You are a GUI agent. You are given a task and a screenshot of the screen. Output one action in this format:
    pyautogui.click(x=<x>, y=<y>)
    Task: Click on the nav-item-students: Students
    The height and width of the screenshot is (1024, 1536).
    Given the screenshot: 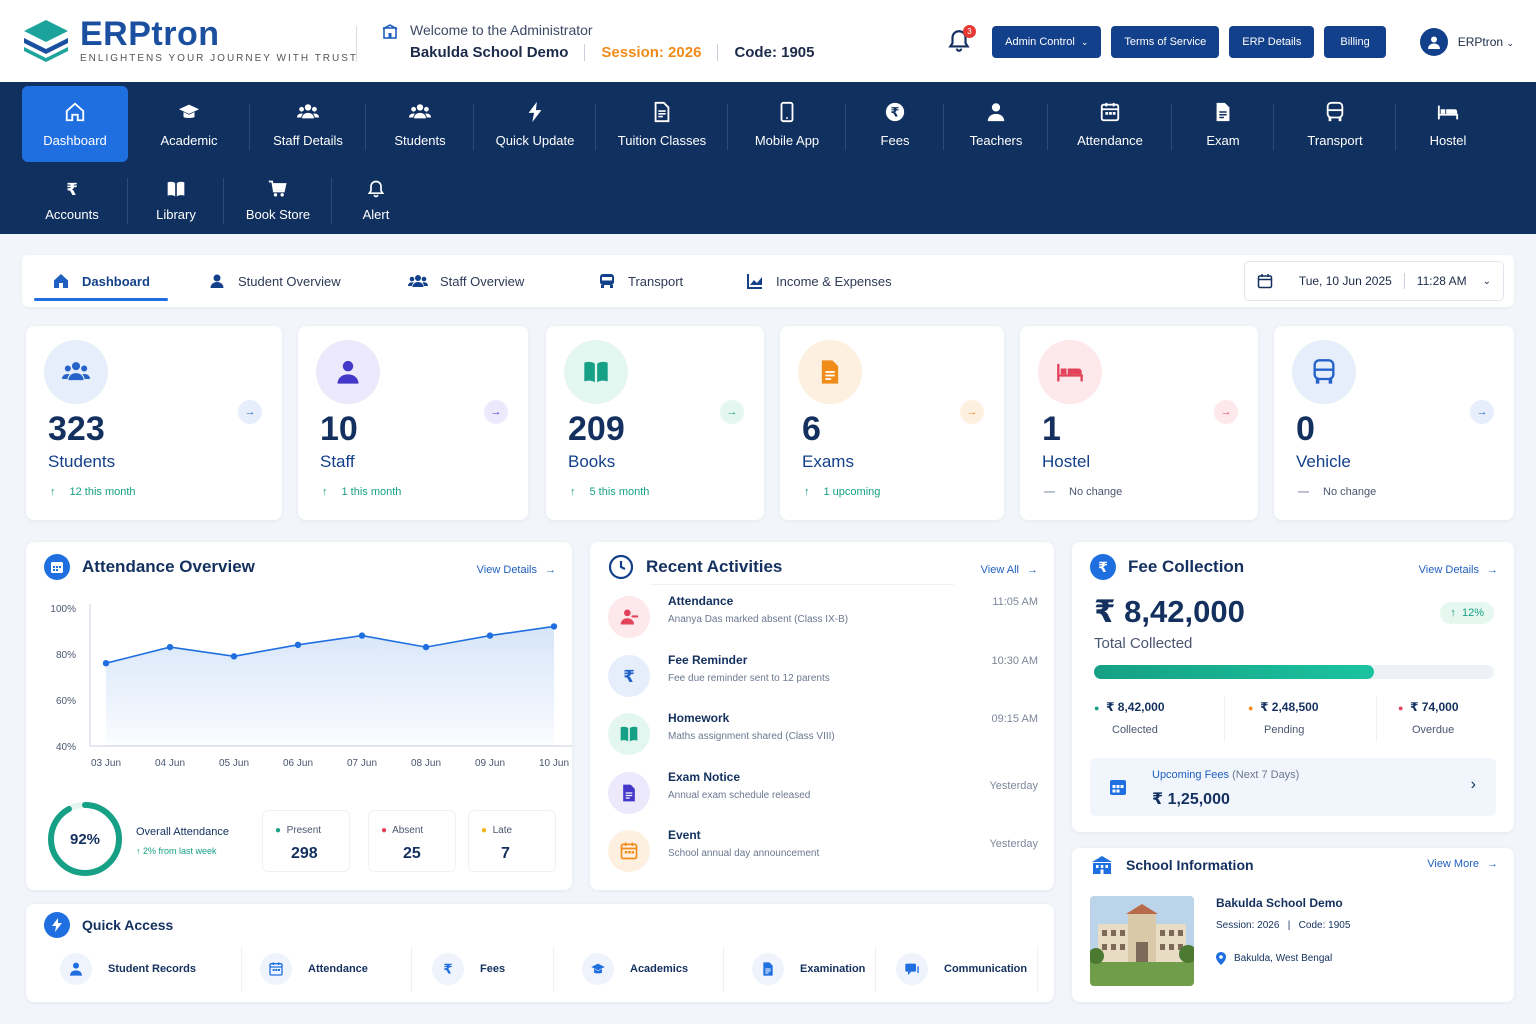 What is the action you would take?
    pyautogui.click(x=420, y=124)
    